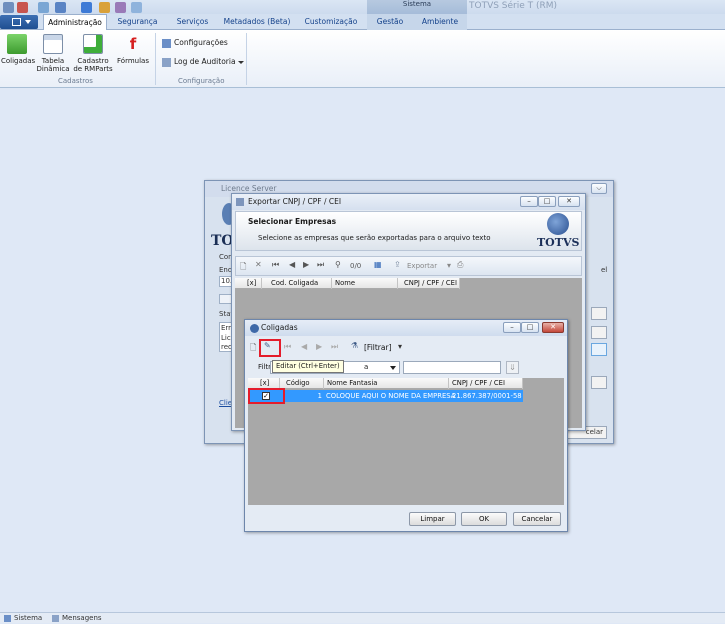  What do you see at coordinates (308, 366) in the screenshot?
I see `edit-tooltip: Editar (Ctrl+Enter)` at bounding box center [308, 366].